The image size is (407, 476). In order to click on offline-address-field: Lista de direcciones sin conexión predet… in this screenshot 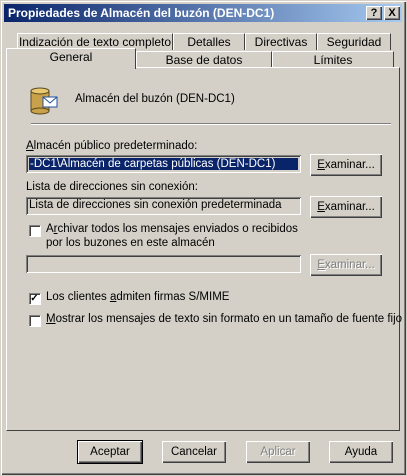, I will do `click(163, 206)`.